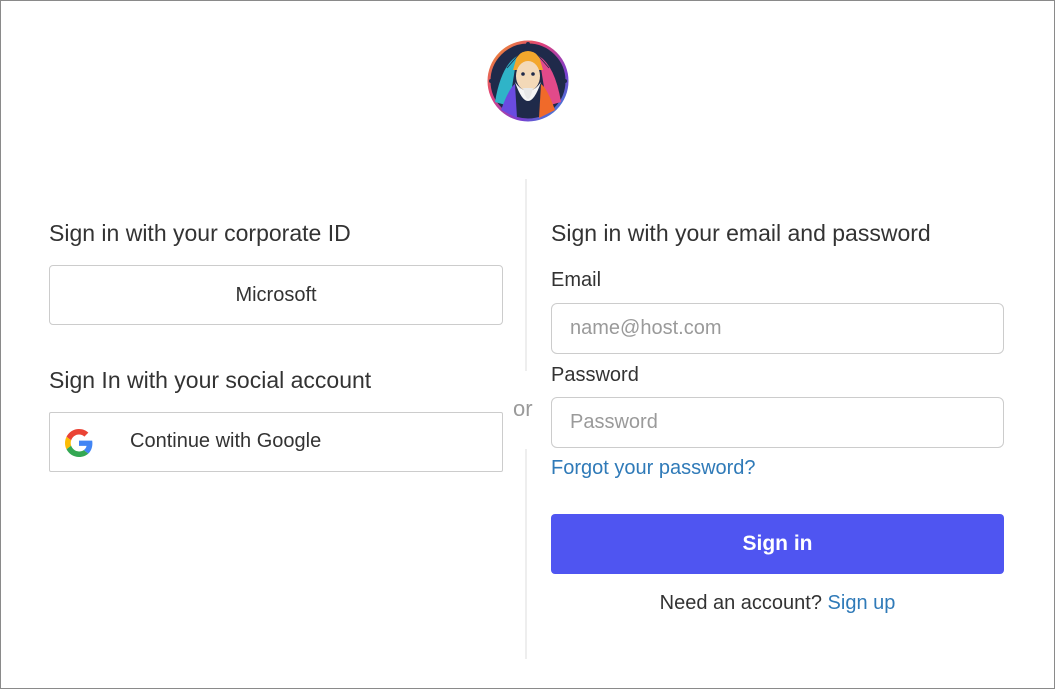 The image size is (1055, 689). I want to click on vertical-divider-top, so click(526, 275).